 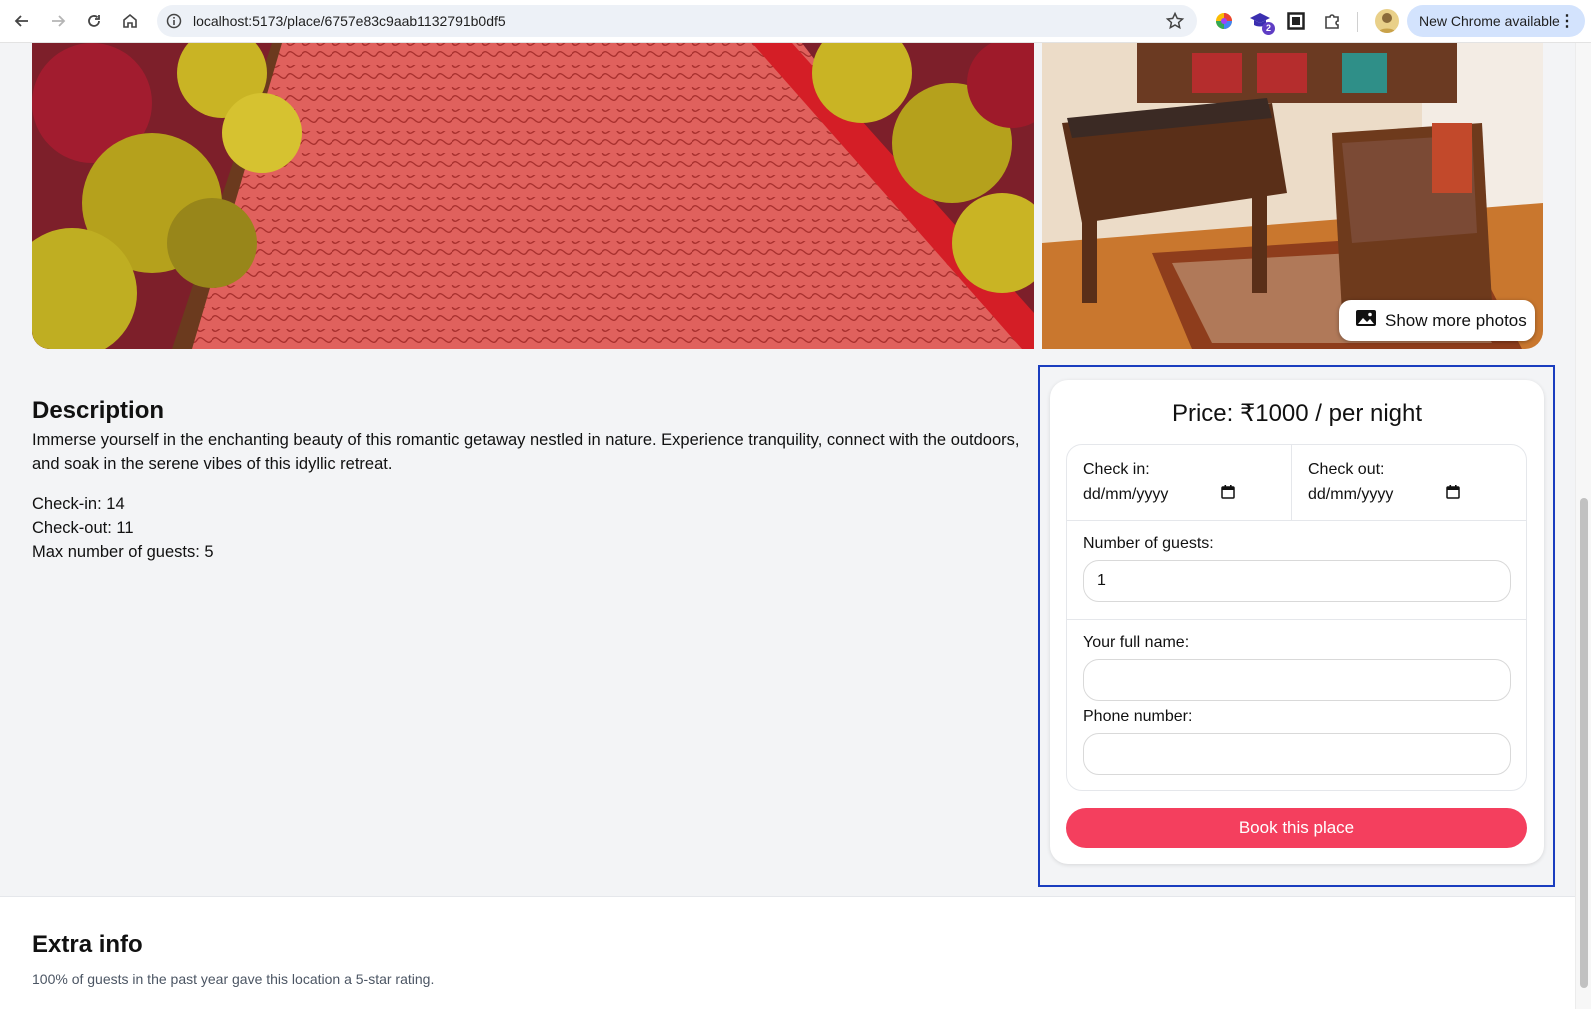 I want to click on guests-label: Number of guests:, so click(x=1148, y=543).